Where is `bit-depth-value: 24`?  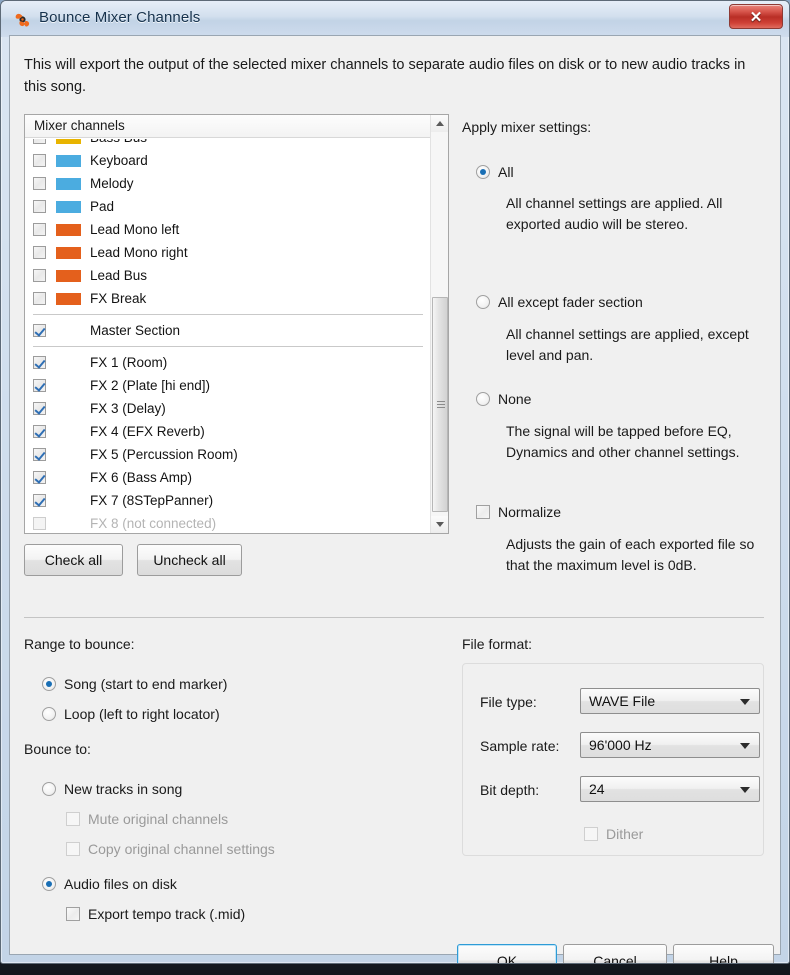
bit-depth-value: 24 is located at coordinates (597, 789).